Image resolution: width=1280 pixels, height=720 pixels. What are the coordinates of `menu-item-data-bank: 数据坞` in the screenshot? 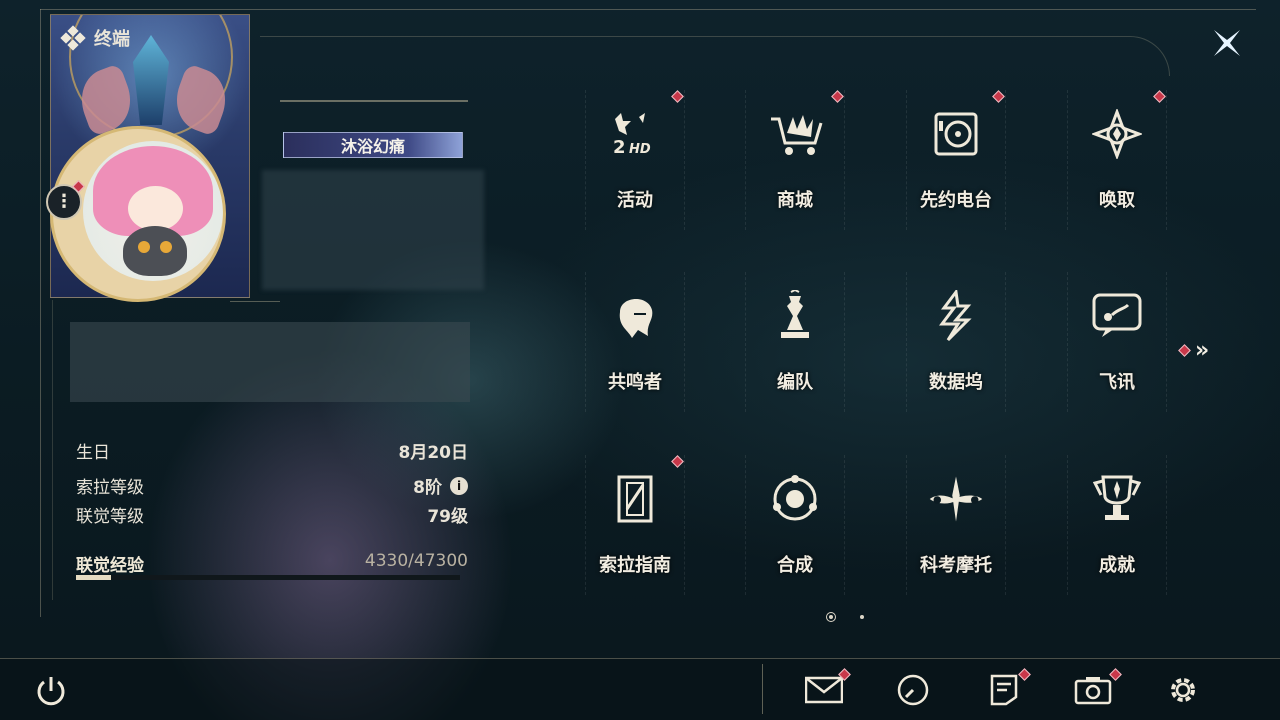 It's located at (956, 342).